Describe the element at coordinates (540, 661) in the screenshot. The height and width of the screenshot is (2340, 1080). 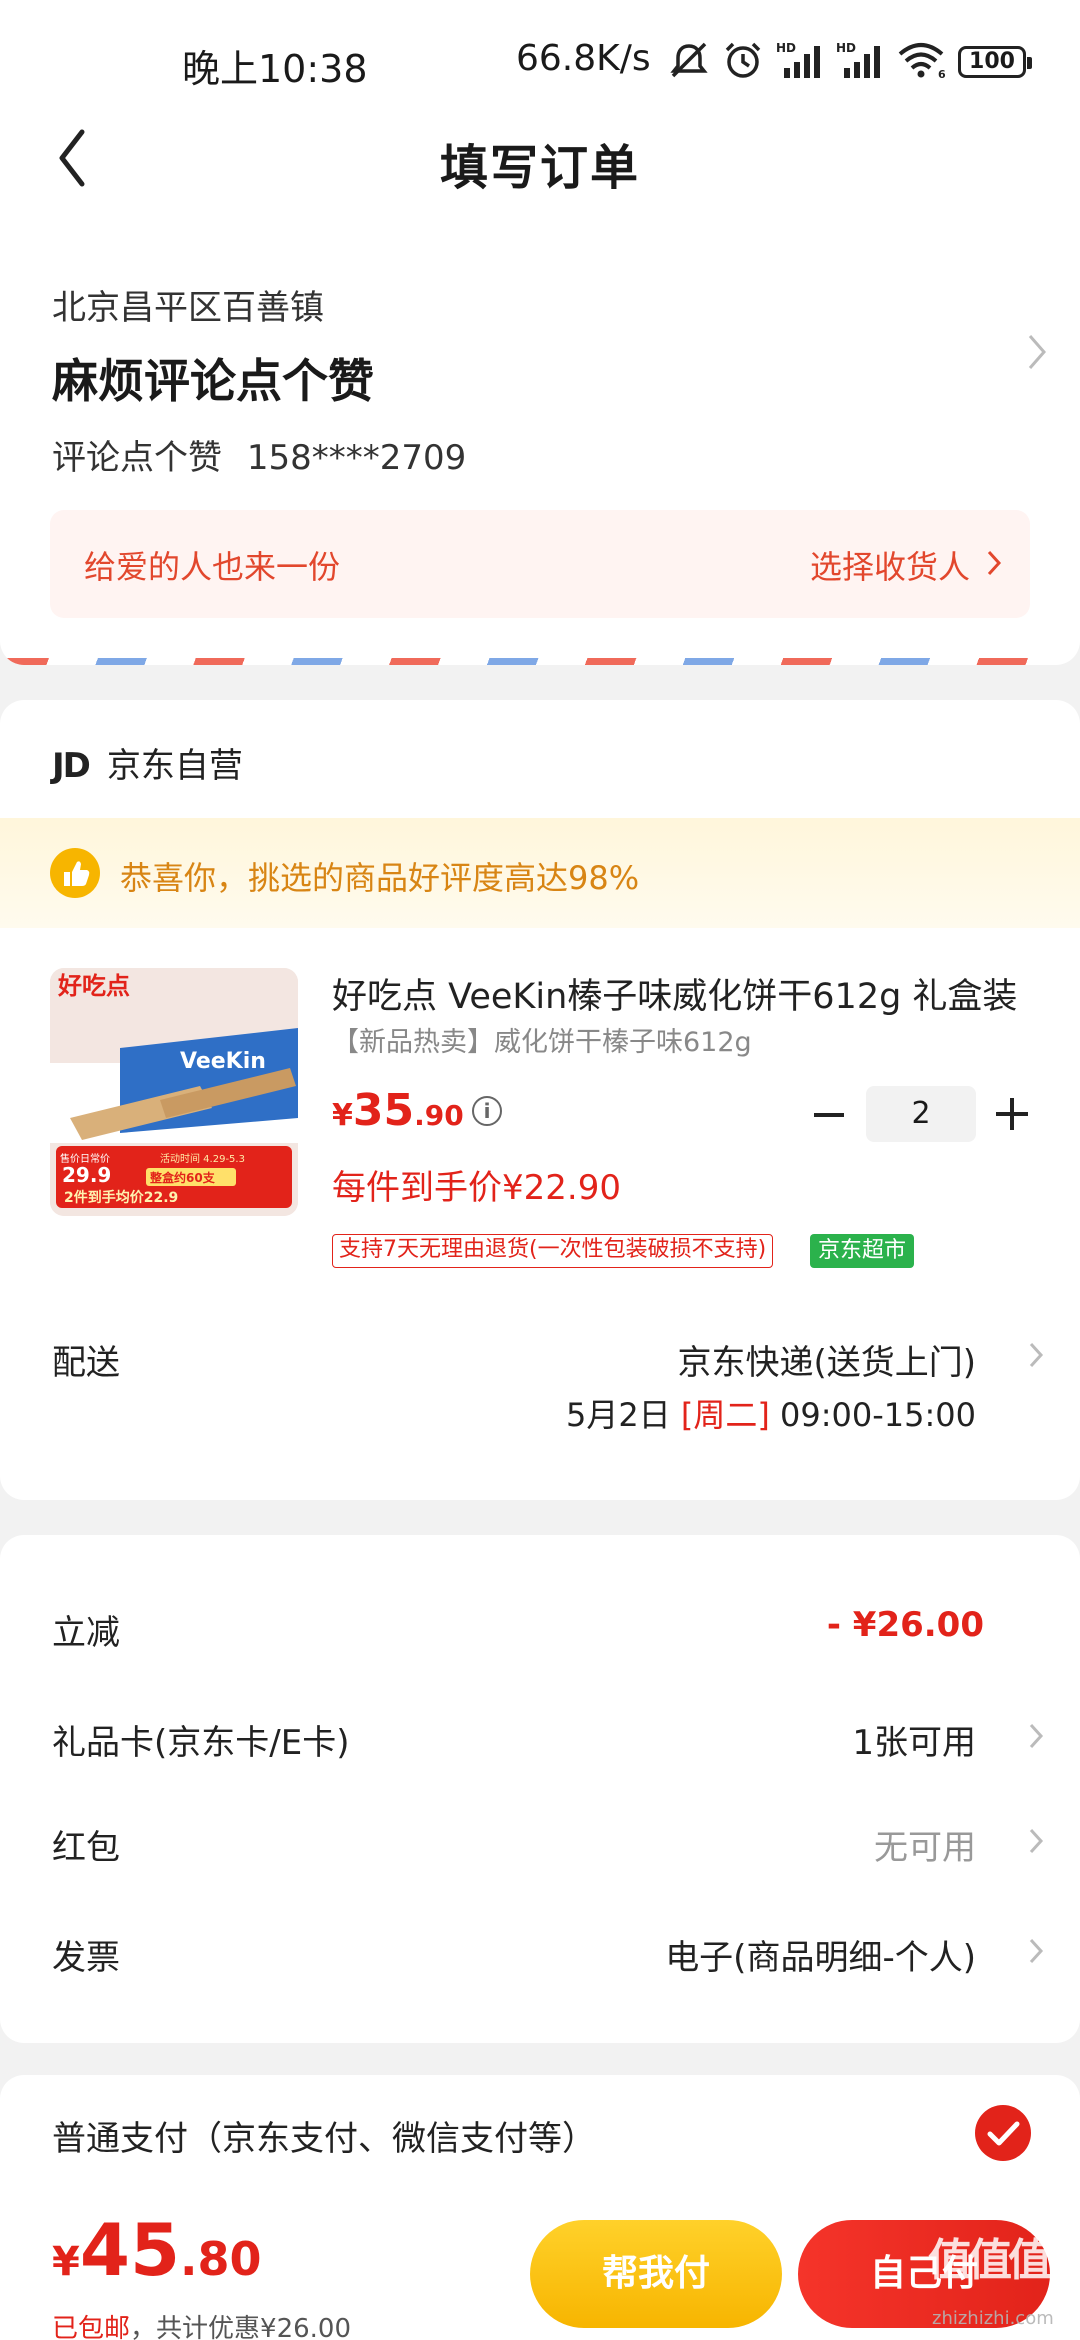
I see `airmail-divider` at that location.